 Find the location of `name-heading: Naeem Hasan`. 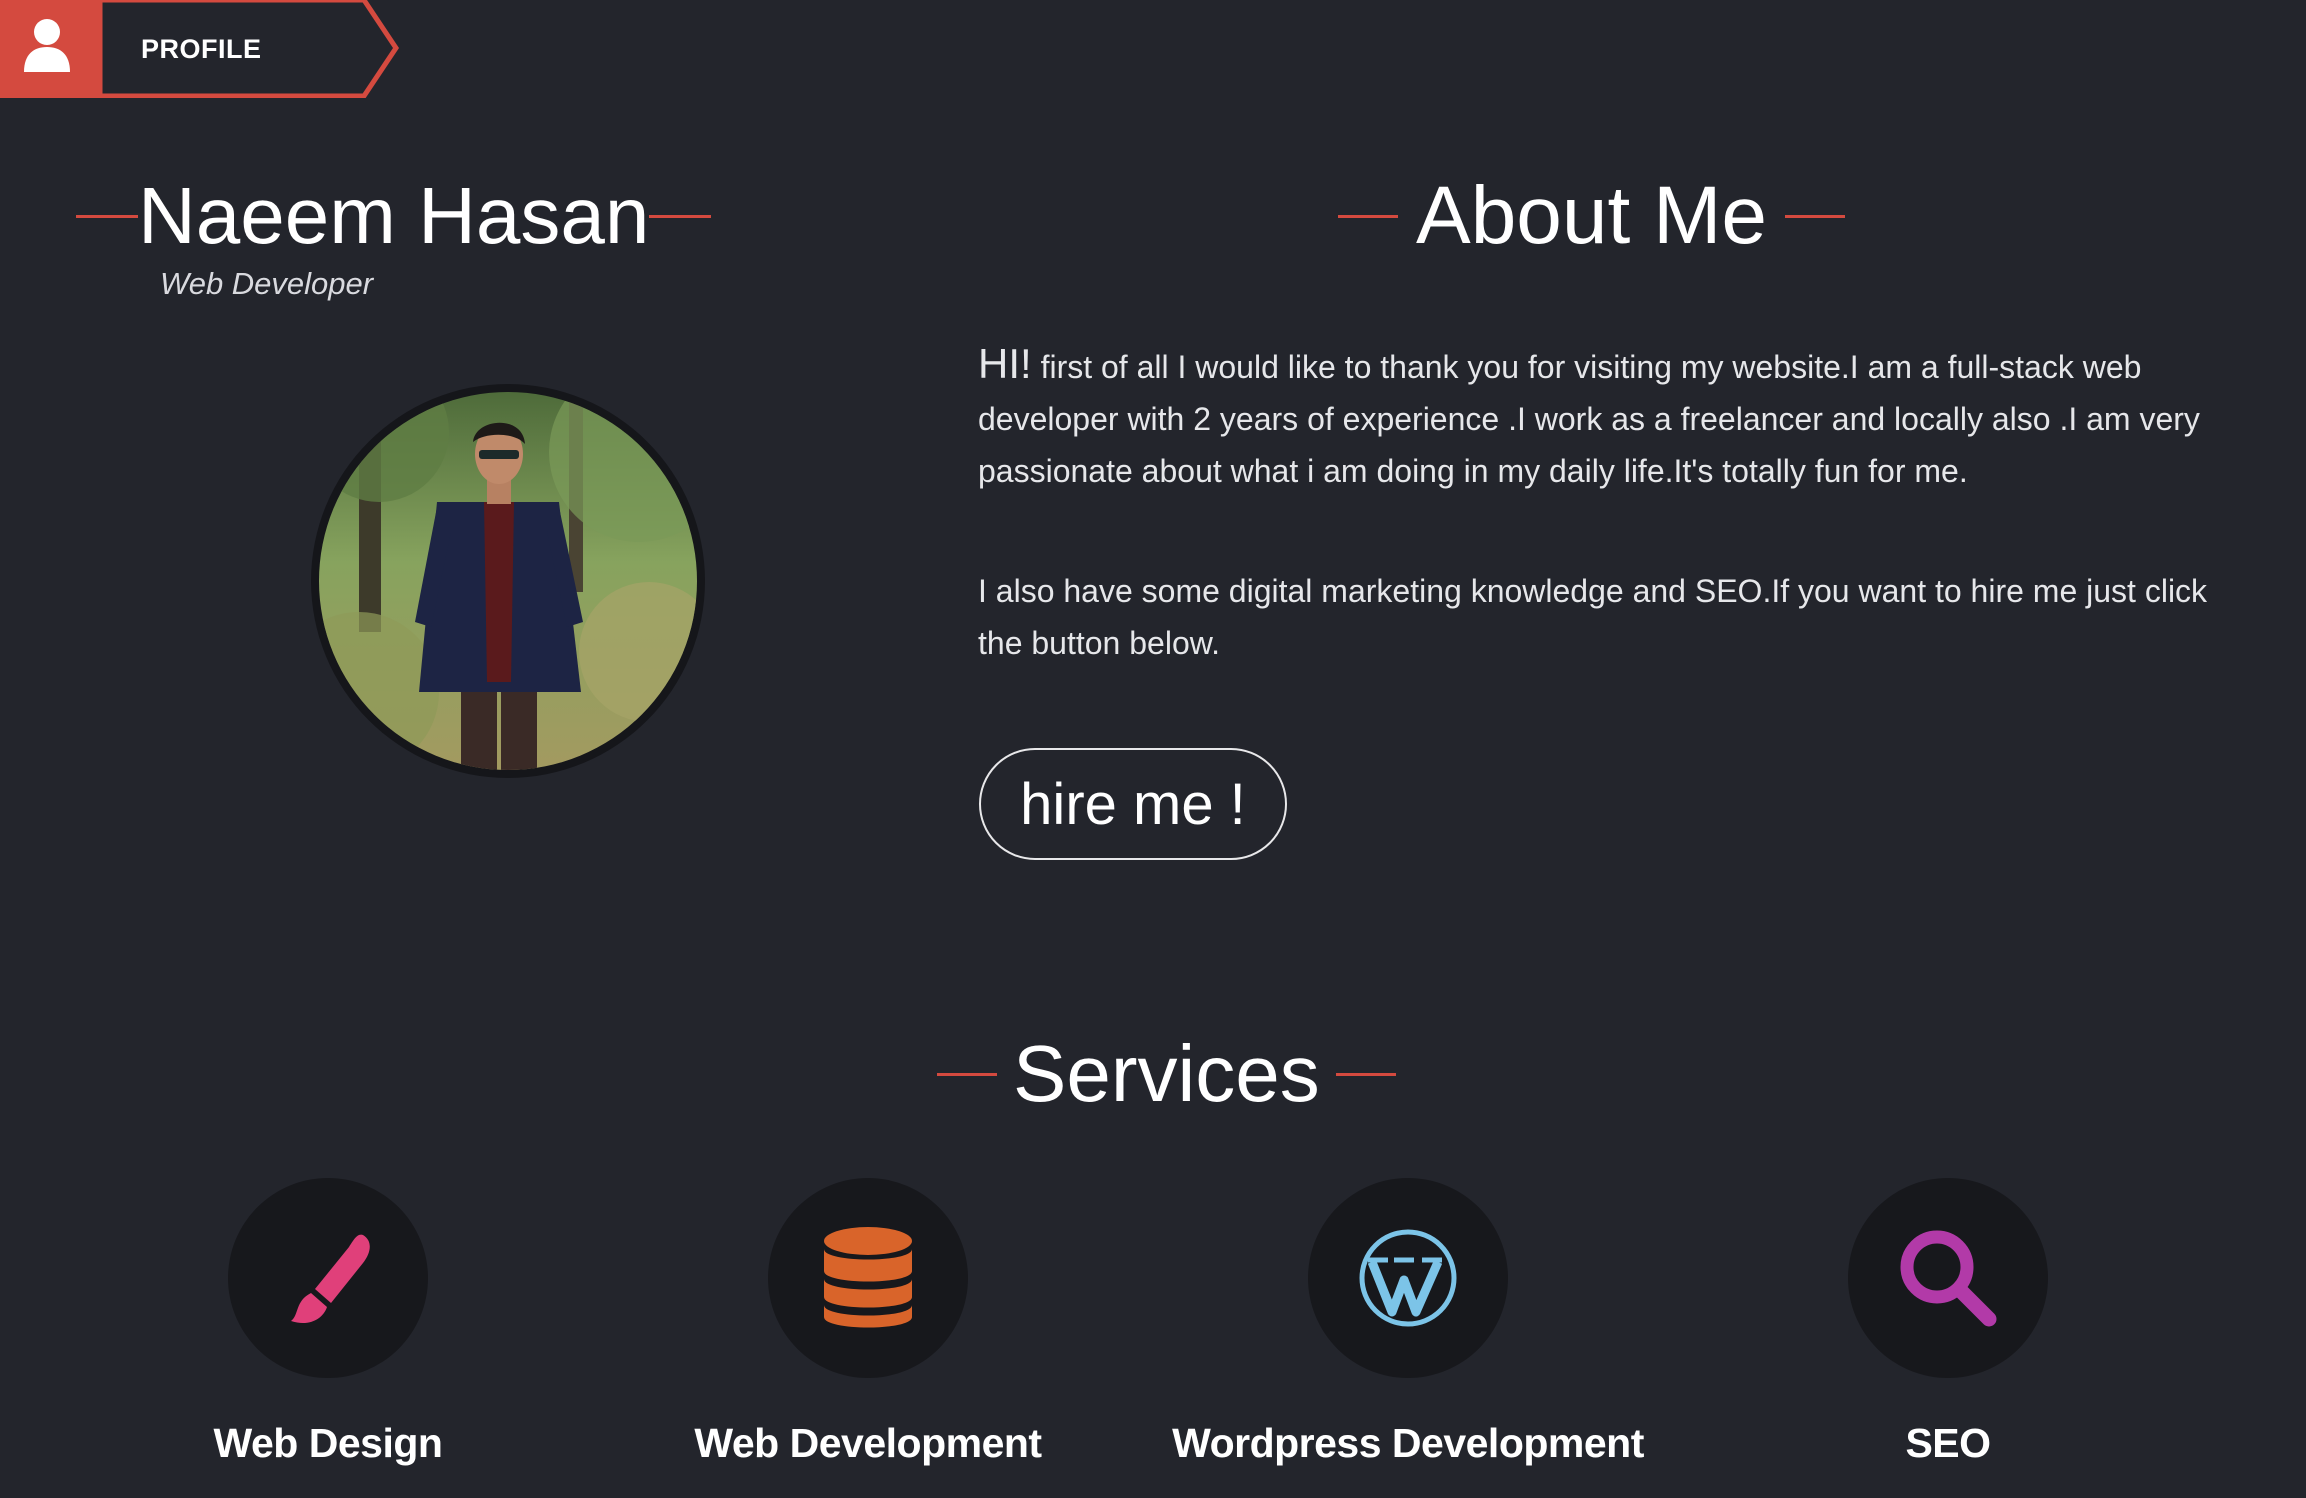

name-heading: Naeem Hasan is located at coordinates (394, 216).